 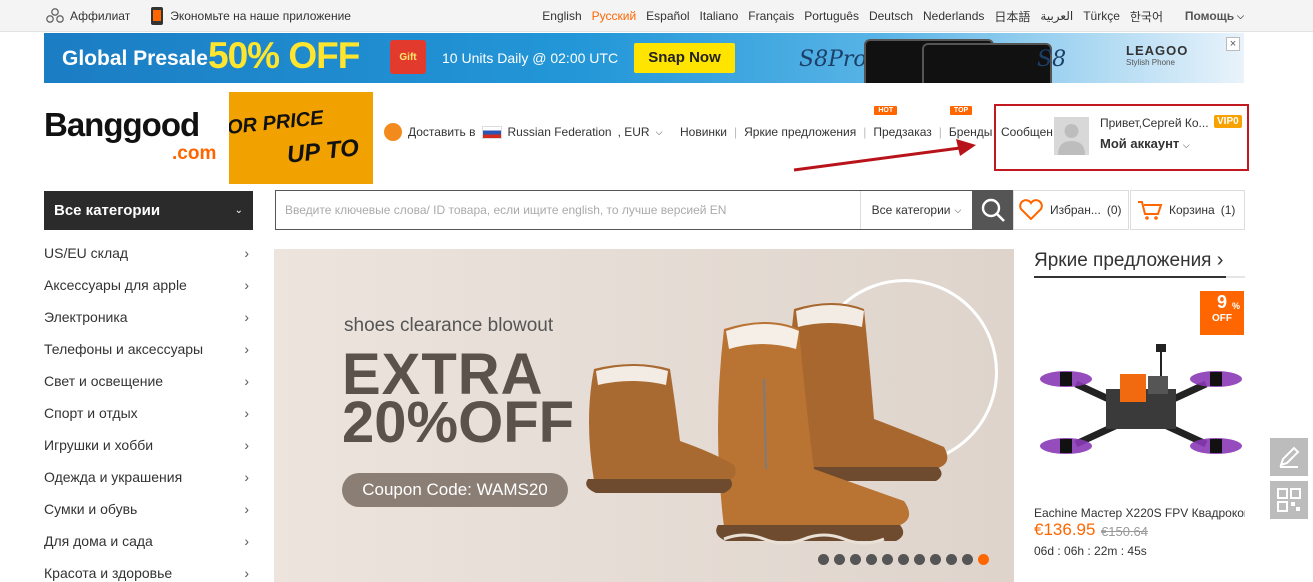 I want to click on search-category-label: Все категории, so click(x=911, y=210).